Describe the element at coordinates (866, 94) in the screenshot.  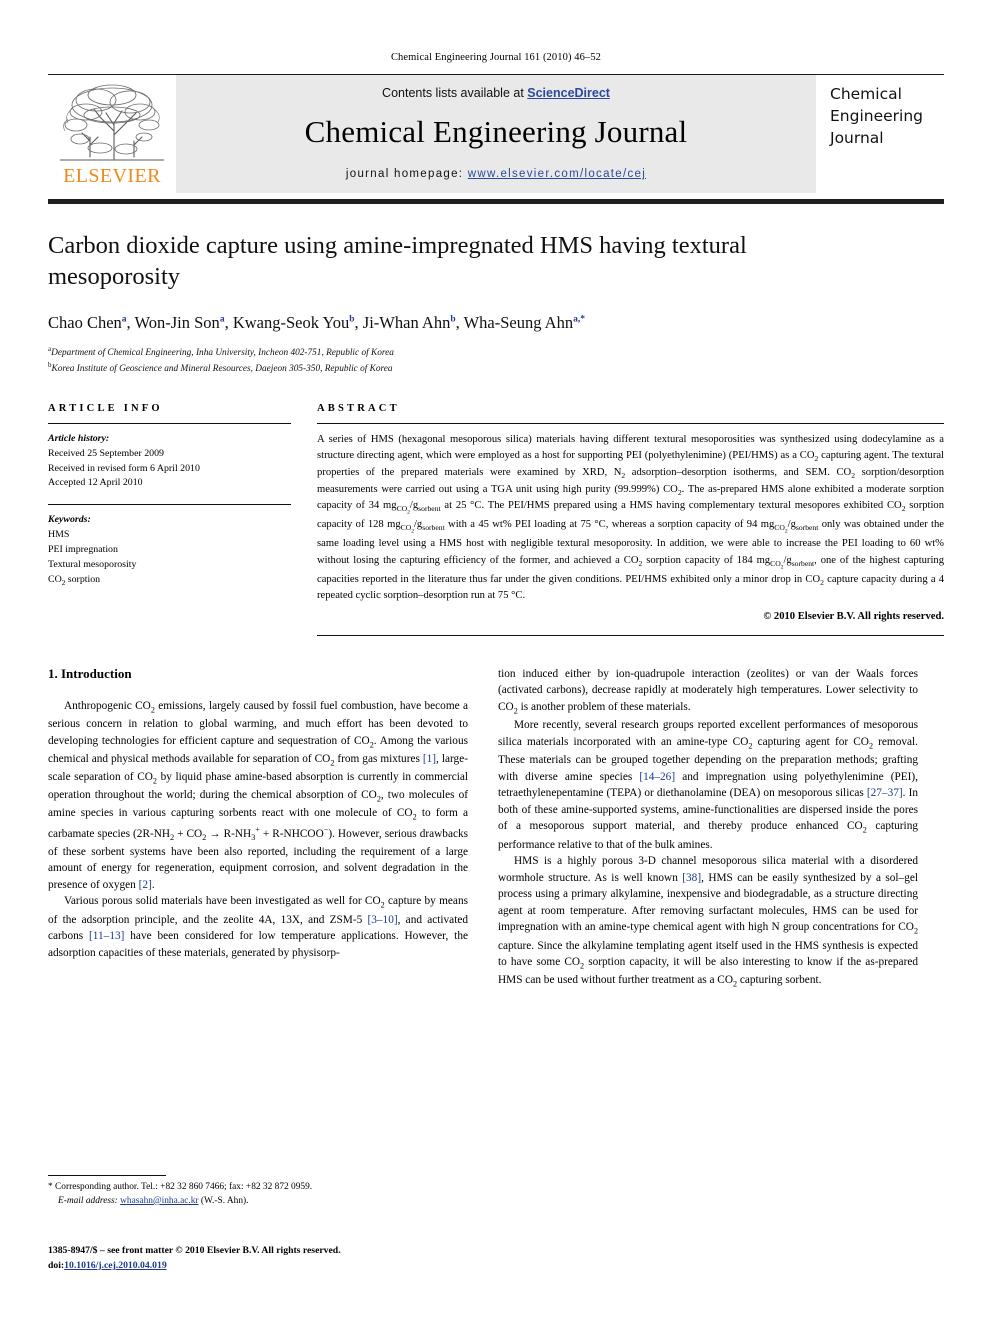
I see `cover-title-line-1: Chemical` at that location.